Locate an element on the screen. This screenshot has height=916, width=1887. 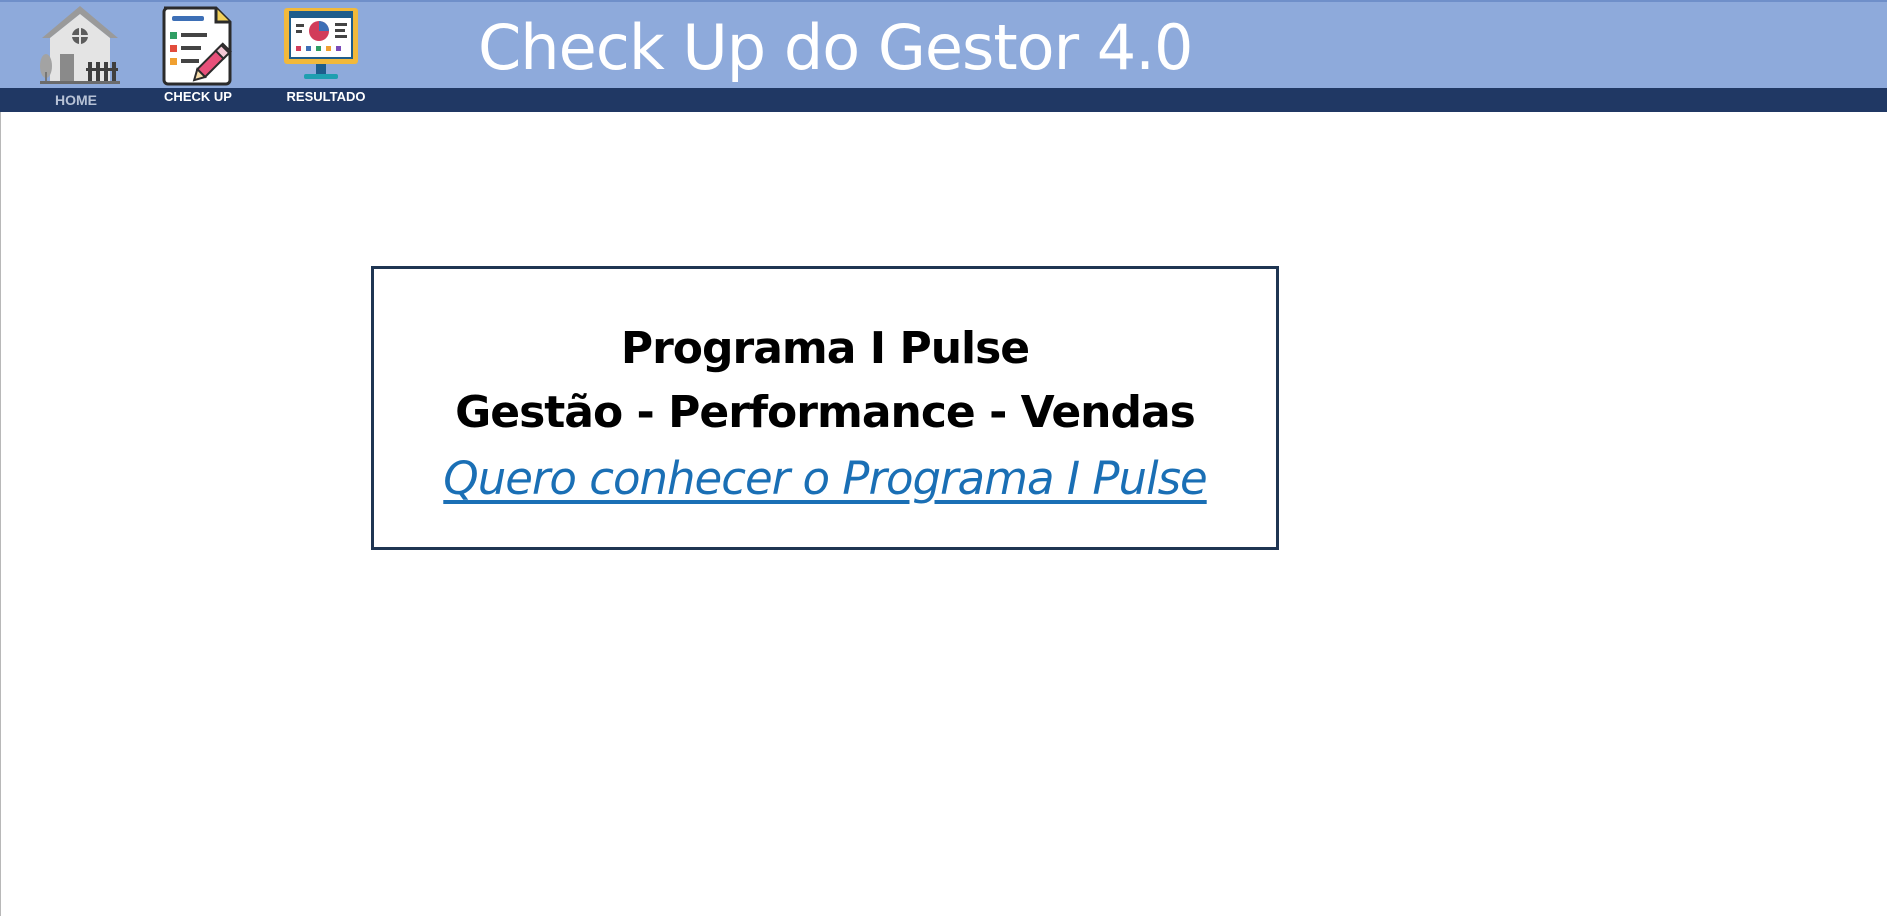
house-icon is located at coordinates (80, 45).